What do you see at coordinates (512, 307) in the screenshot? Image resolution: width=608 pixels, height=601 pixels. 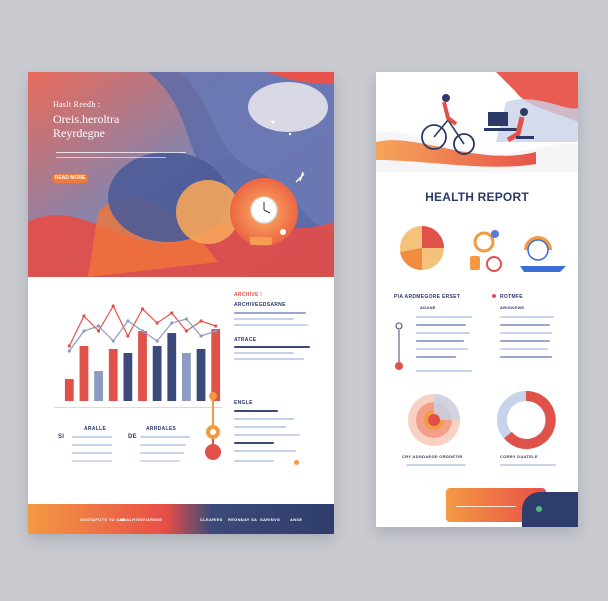 I see `right-col-sub: ARIGKEWE` at bounding box center [512, 307].